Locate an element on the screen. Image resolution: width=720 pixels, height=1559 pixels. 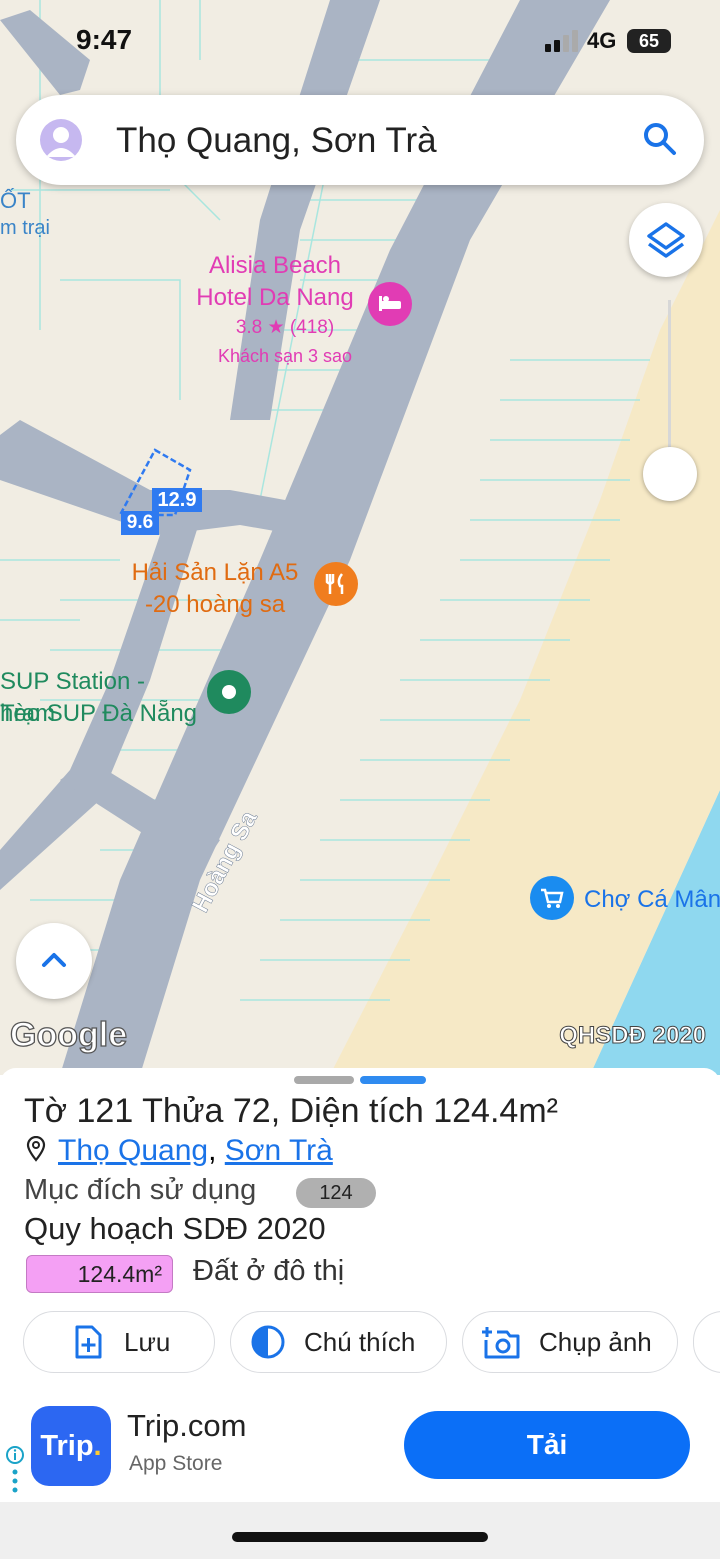
legend-button-label: Chú thích is located at coordinates (360, 1341).